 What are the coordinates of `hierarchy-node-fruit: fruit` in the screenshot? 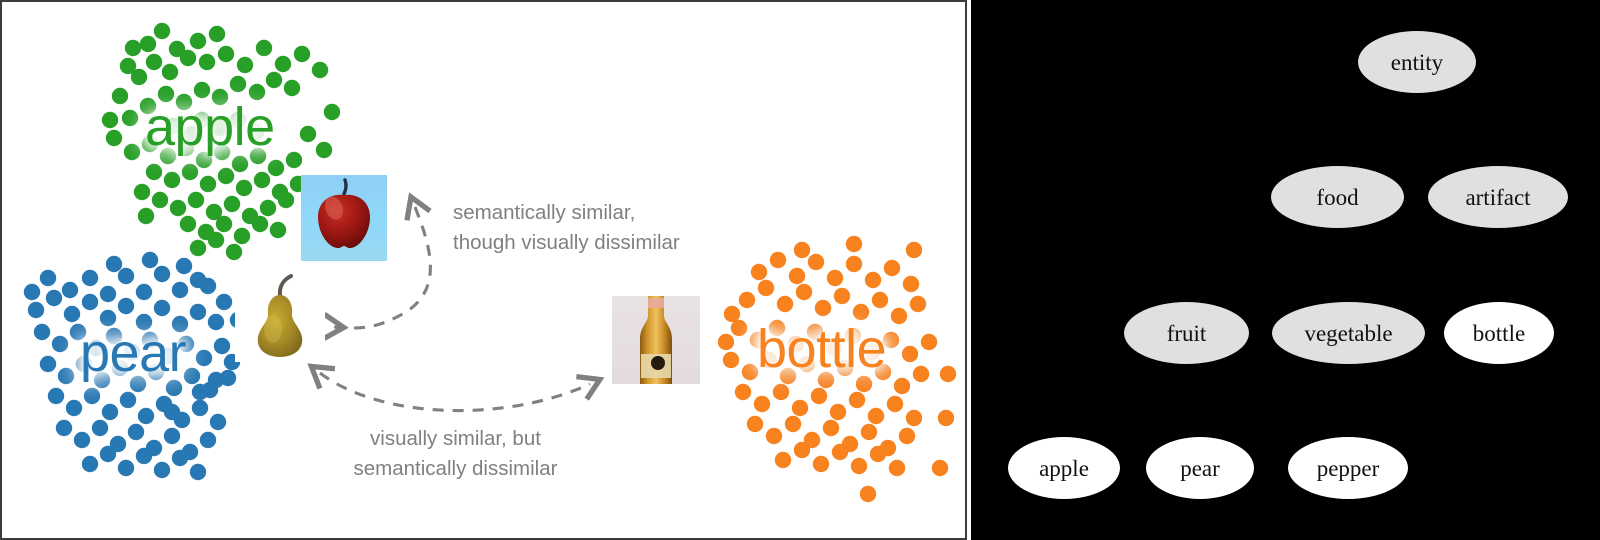 It's located at (1186, 333).